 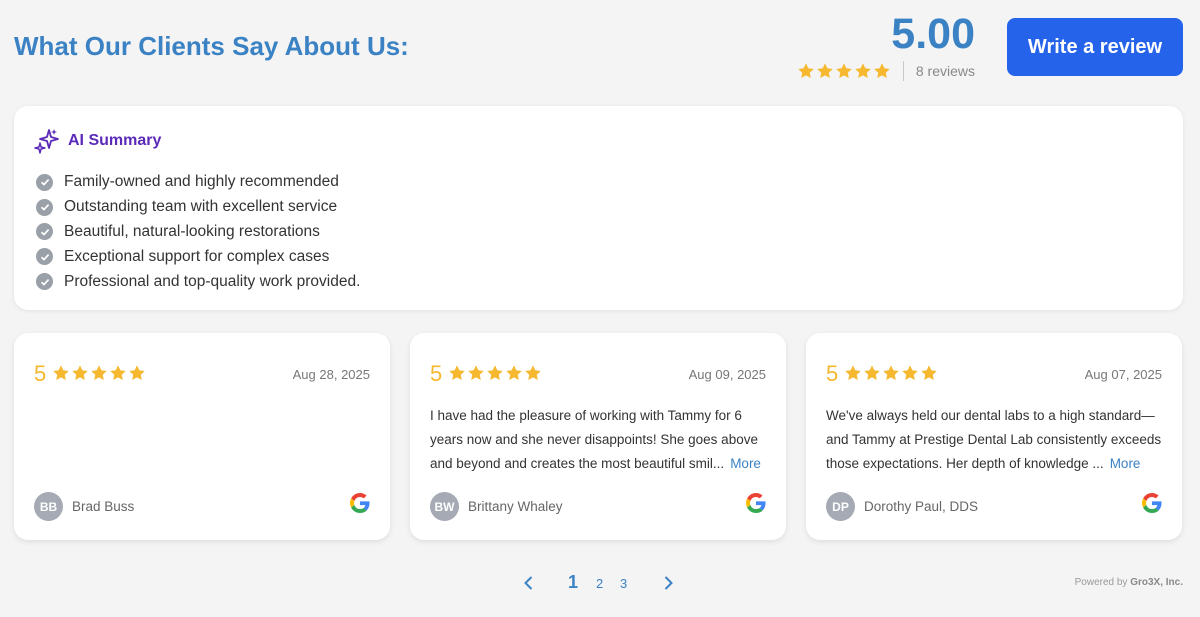 I want to click on summary-item-text: Family-owned and highly recommended, so click(x=201, y=182).